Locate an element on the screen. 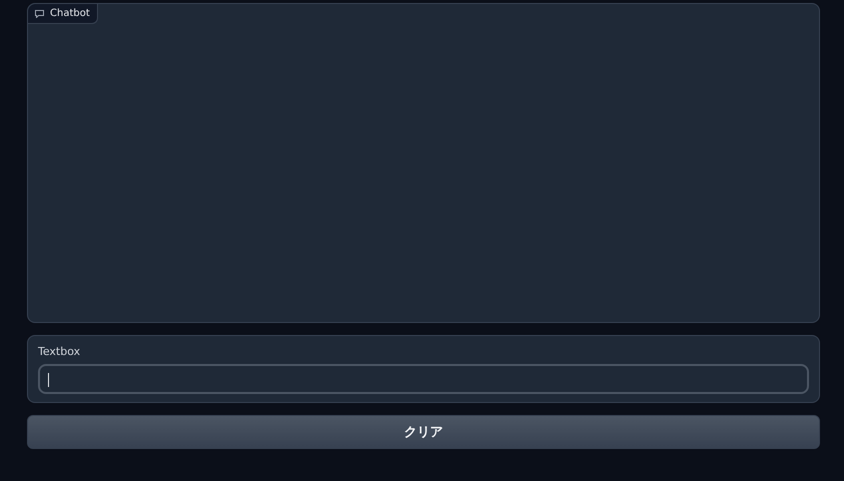 The width and height of the screenshot is (844, 481). chat-icon is located at coordinates (39, 14).